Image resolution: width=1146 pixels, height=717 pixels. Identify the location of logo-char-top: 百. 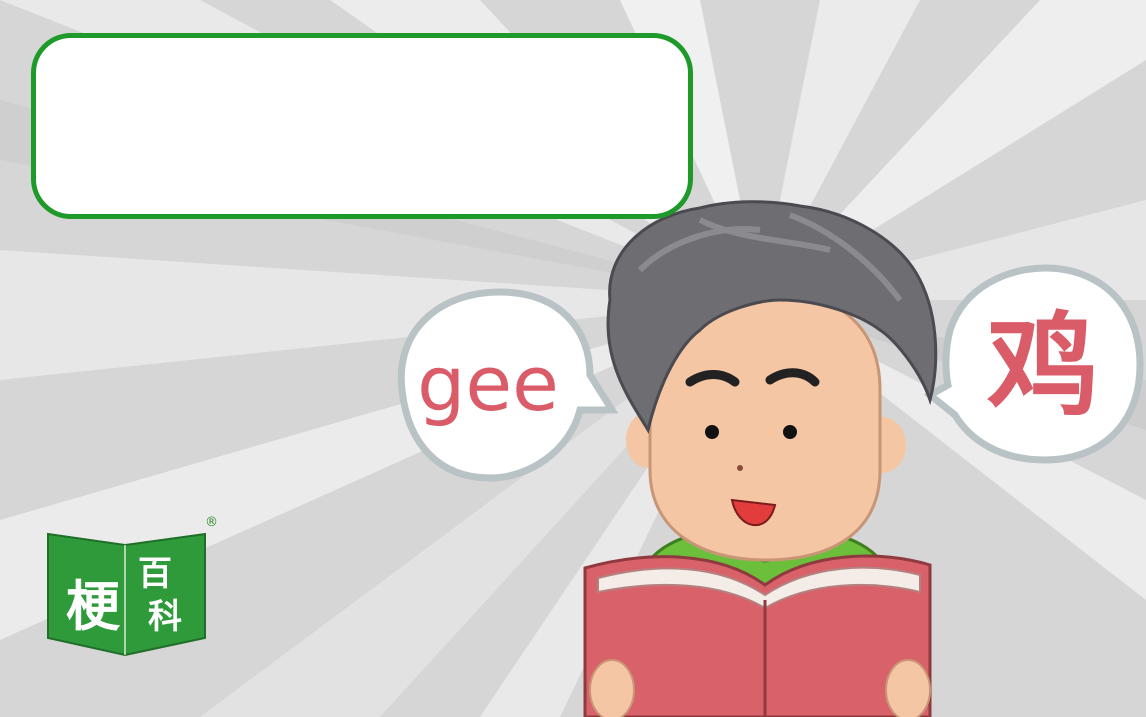
(155, 574).